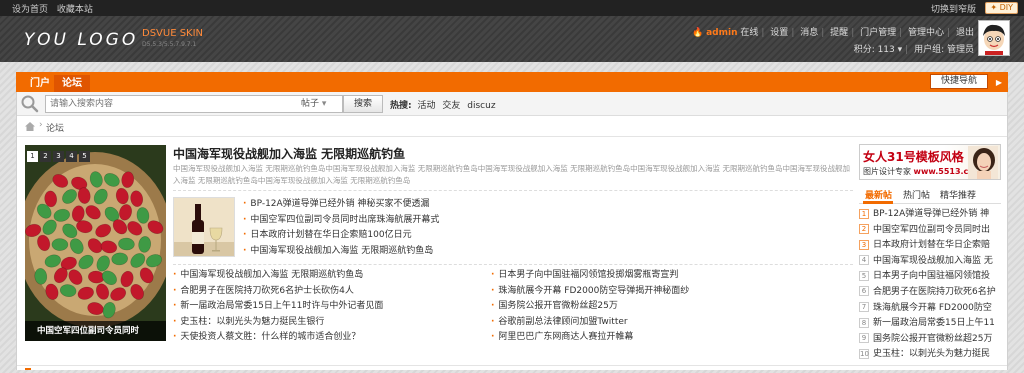 This screenshot has height=373, width=1024. What do you see at coordinates (930, 215) in the screenshot?
I see `list-item: 1 BP-12A弹道导弹已经外销 神` at bounding box center [930, 215].